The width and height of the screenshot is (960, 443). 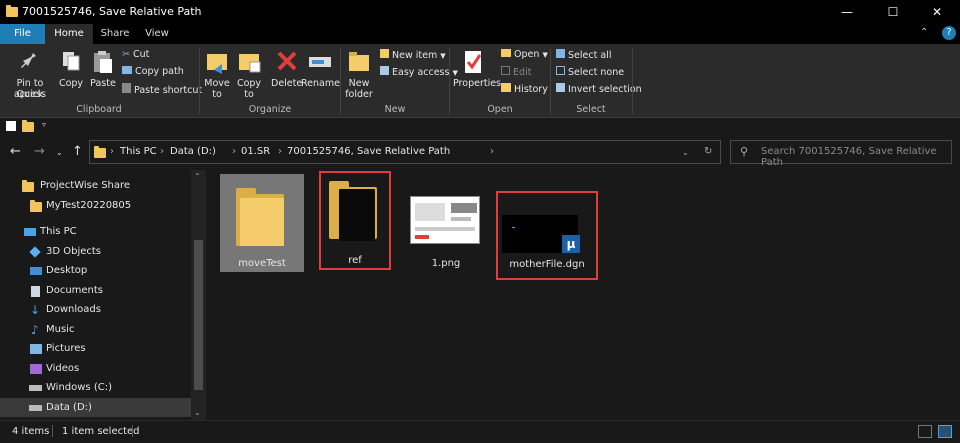 What do you see at coordinates (101, 431) in the screenshot?
I see `selection-count: 1 item selected` at bounding box center [101, 431].